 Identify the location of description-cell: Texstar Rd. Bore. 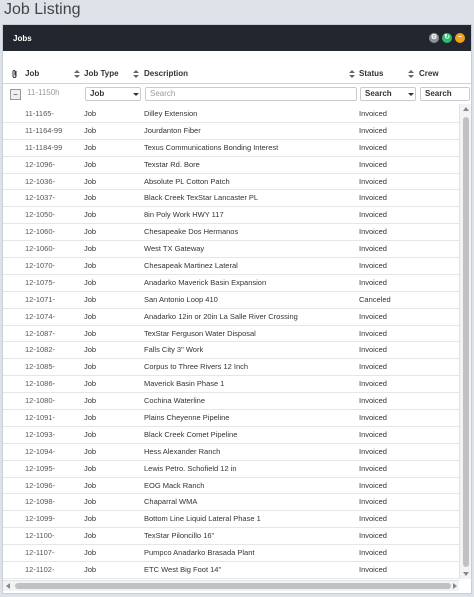
(172, 164).